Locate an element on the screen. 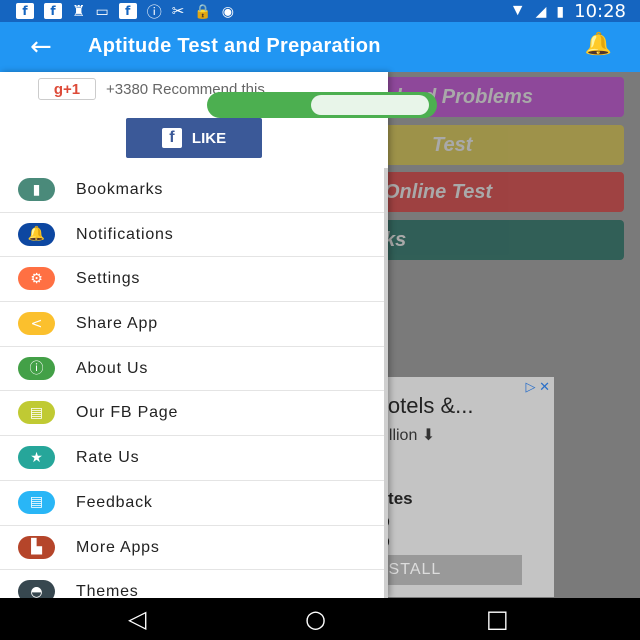 This screenshot has width=640, height=640. menu-item-label: Rate Us is located at coordinates (108, 458).